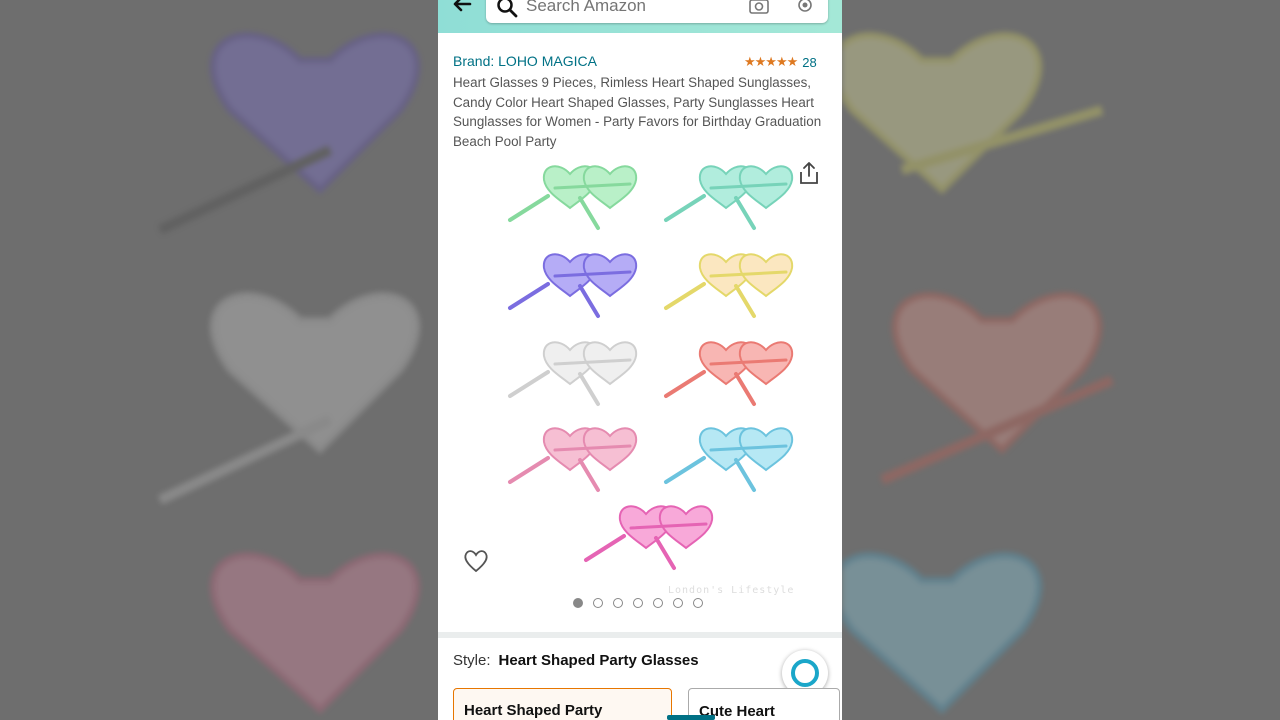 The height and width of the screenshot is (720, 1280). What do you see at coordinates (729, 197) in the screenshot?
I see `glasses-teal` at bounding box center [729, 197].